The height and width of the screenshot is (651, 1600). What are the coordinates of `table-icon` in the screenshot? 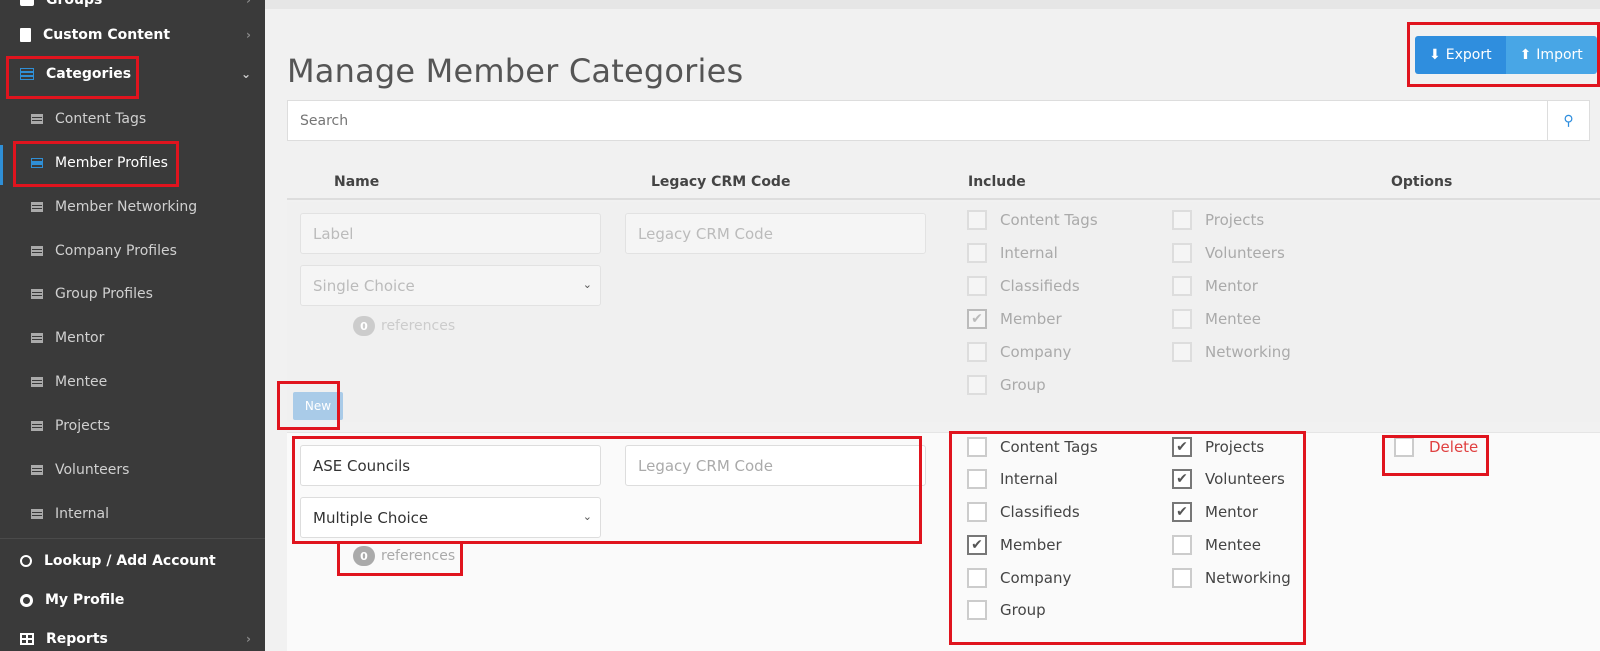 It's located at (27, 639).